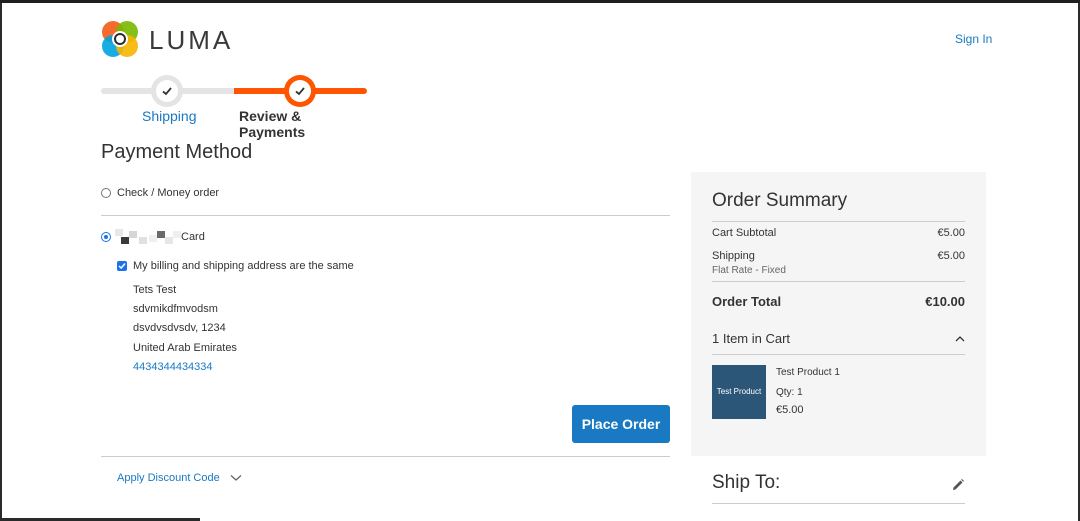 The height and width of the screenshot is (521, 1080). I want to click on order-total-label: Order Total, so click(747, 301).